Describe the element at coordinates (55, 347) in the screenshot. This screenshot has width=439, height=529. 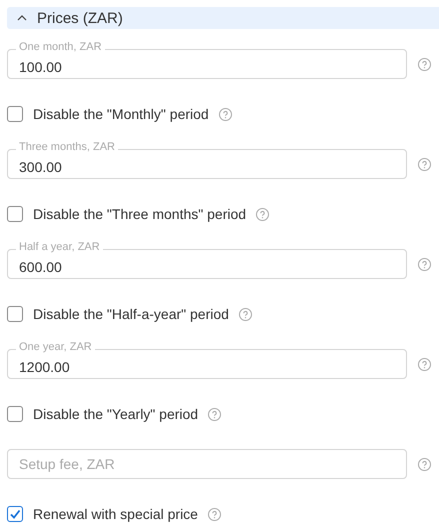
I see `field-label: One year, ZAR` at that location.